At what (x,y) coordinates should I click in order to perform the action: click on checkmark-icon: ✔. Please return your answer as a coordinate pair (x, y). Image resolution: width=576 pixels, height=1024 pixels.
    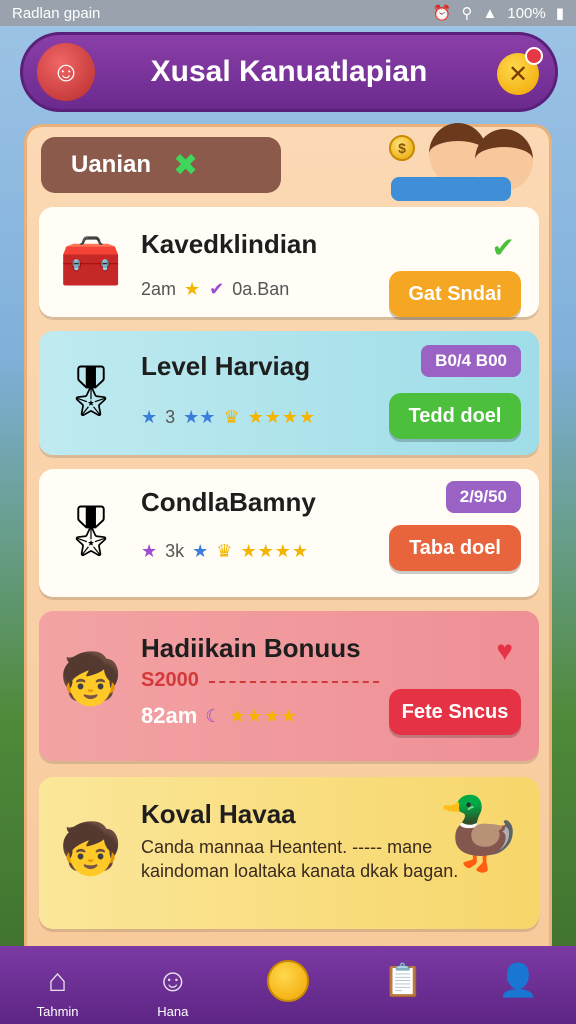
    Looking at the image, I should click on (503, 247).